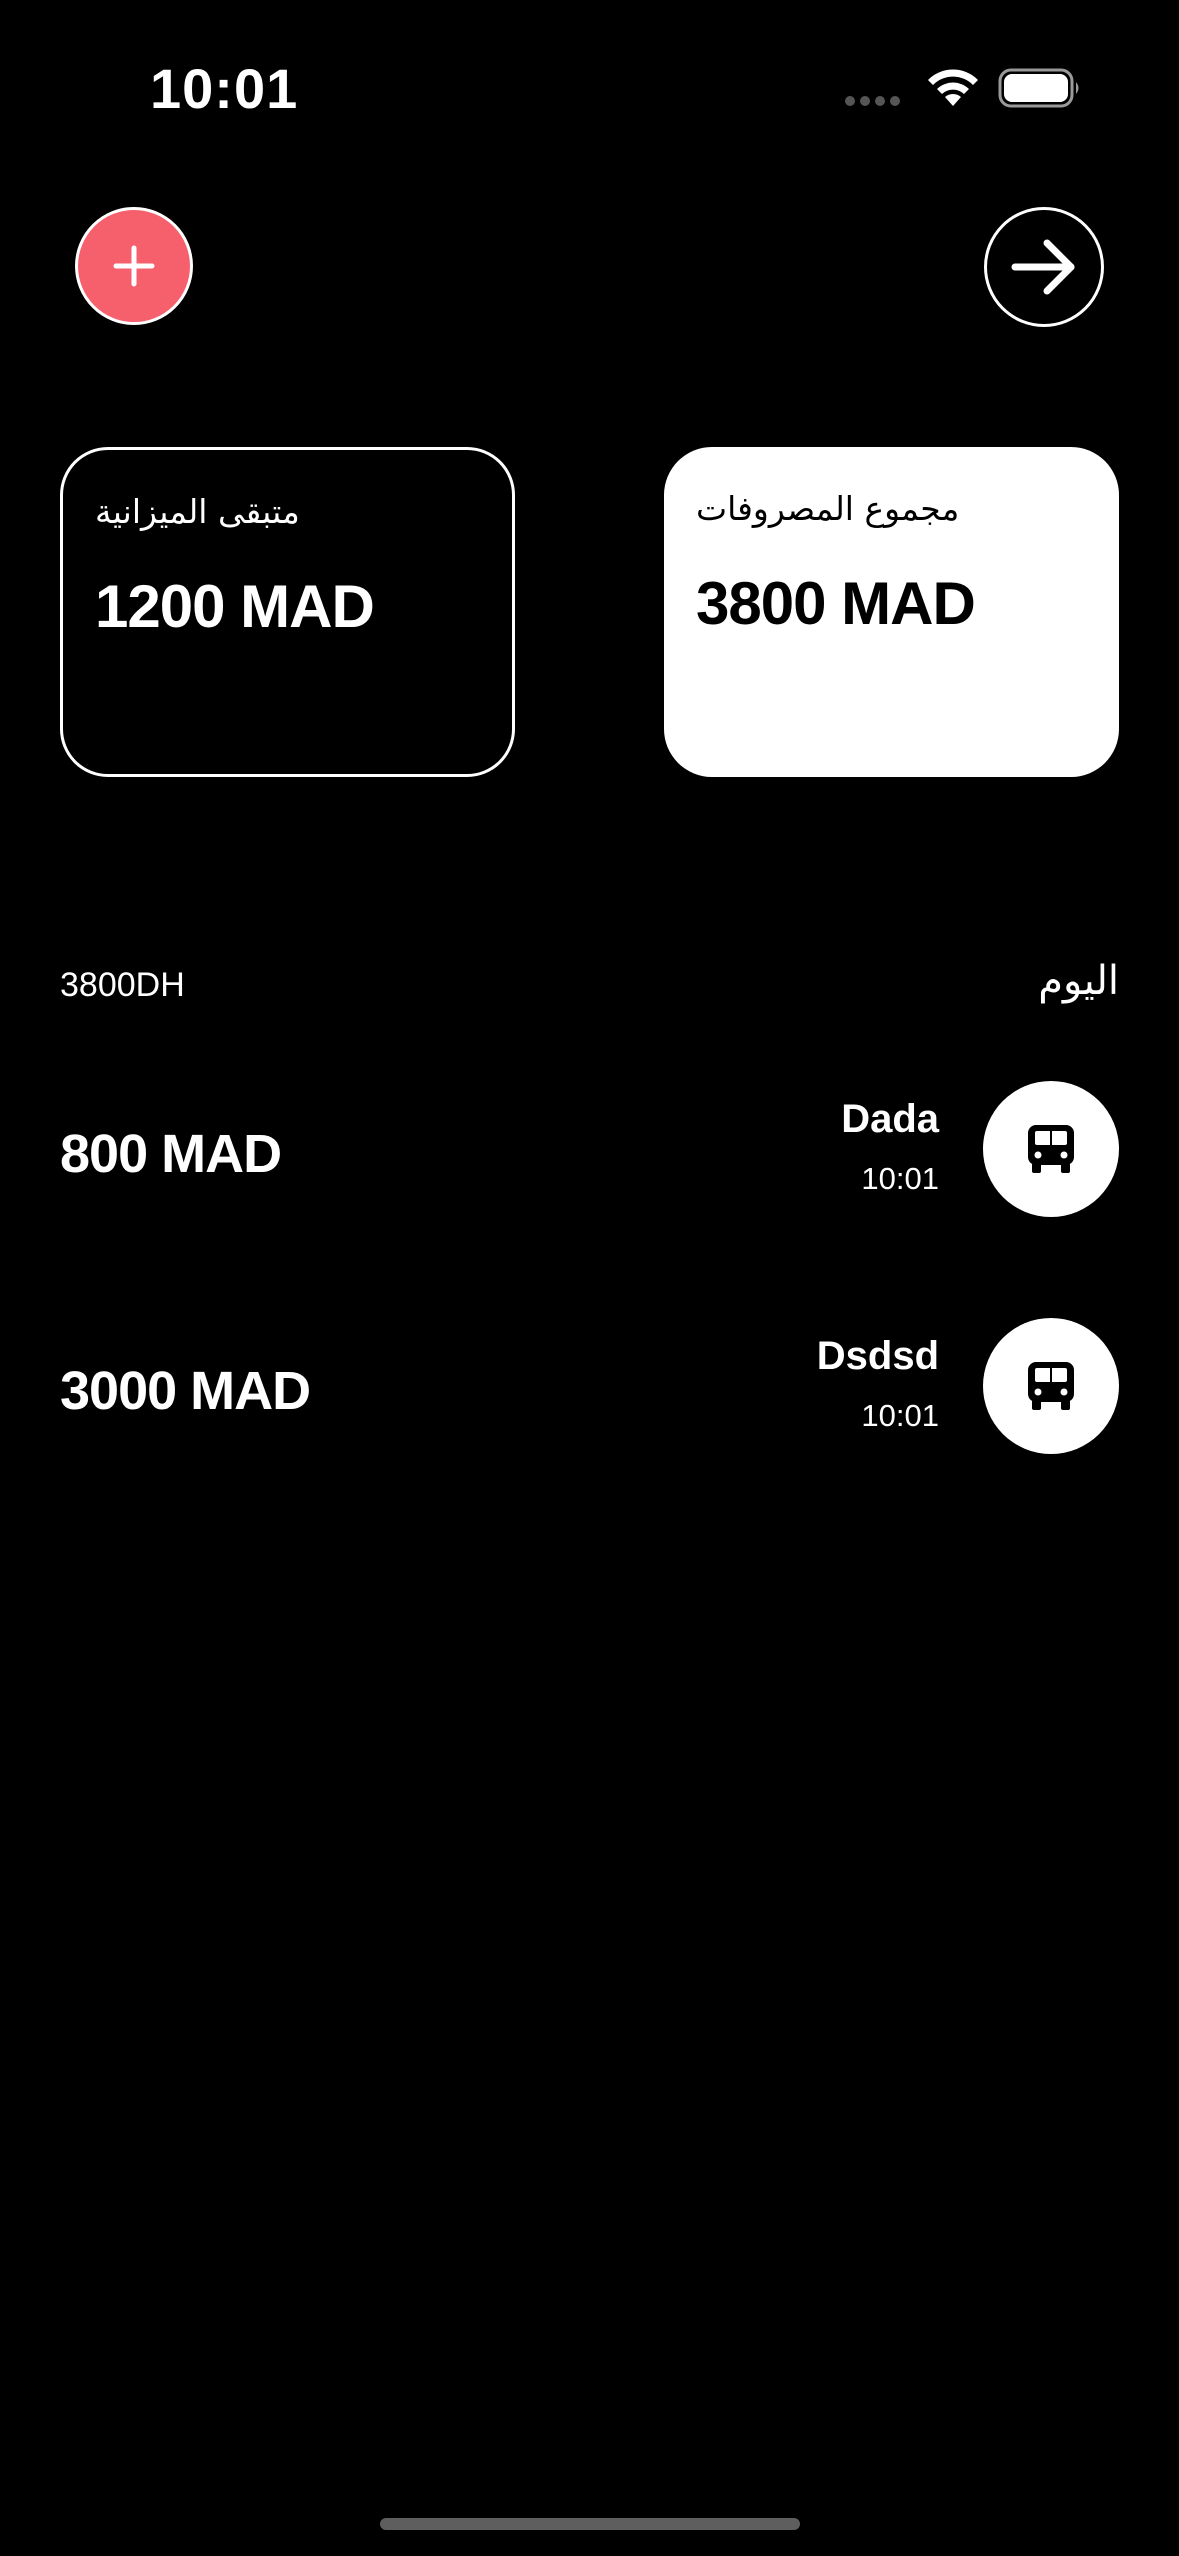 The height and width of the screenshot is (2556, 1179). Describe the element at coordinates (872, 101) in the screenshot. I see `cellular-signal-icon` at that location.